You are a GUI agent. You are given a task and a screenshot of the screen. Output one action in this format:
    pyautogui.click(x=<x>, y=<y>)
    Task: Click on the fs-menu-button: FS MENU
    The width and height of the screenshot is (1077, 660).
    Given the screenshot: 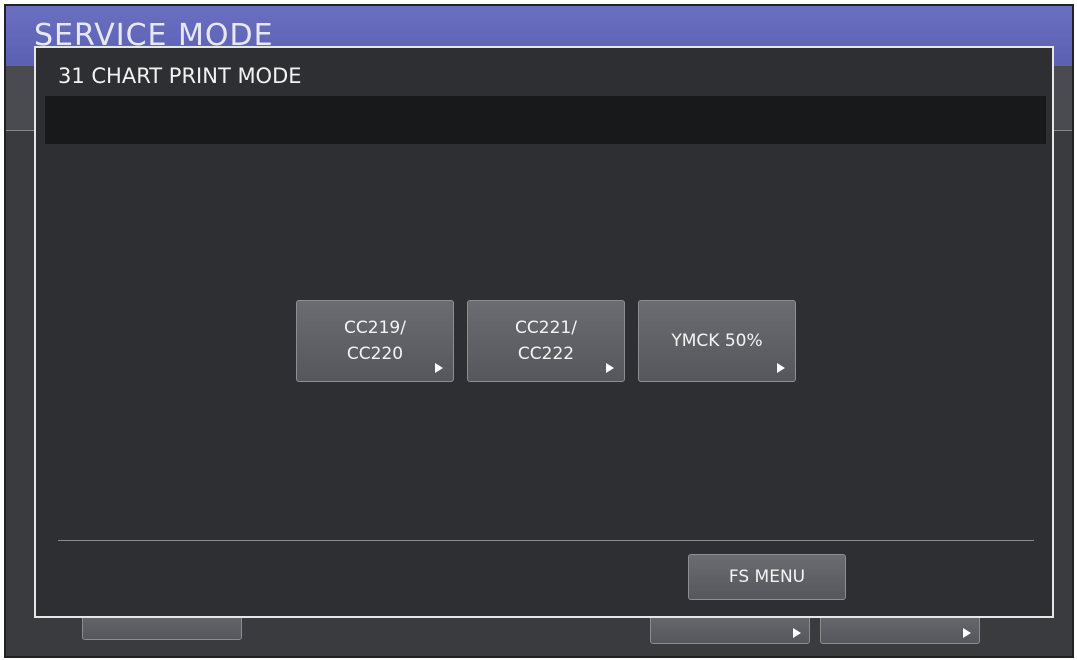 What is the action you would take?
    pyautogui.click(x=767, y=577)
    